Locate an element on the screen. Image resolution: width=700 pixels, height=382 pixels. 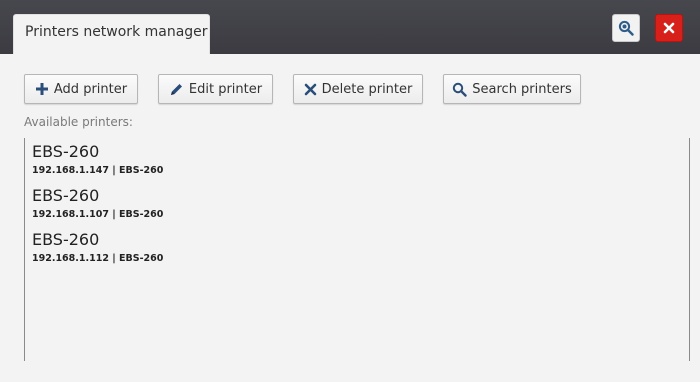
zoom-search-icon is located at coordinates (626, 28).